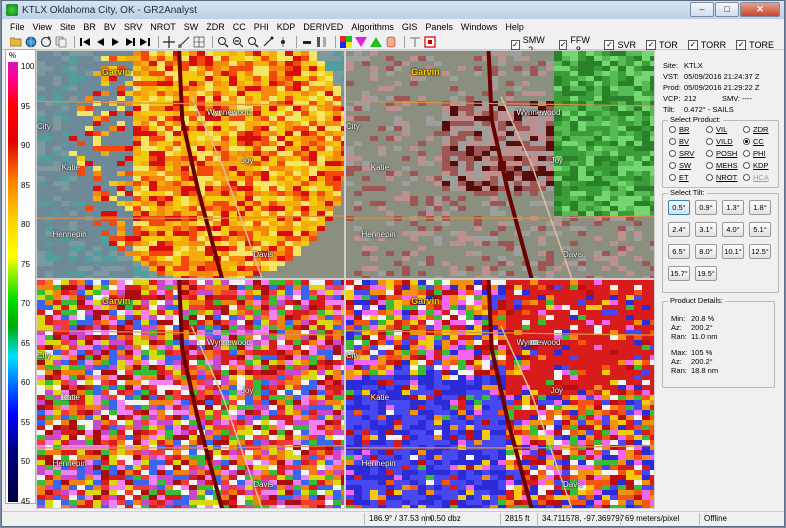 The height and width of the screenshot is (528, 786). What do you see at coordinates (361, 42) in the screenshot?
I see `triangle-down-icon` at bounding box center [361, 42].